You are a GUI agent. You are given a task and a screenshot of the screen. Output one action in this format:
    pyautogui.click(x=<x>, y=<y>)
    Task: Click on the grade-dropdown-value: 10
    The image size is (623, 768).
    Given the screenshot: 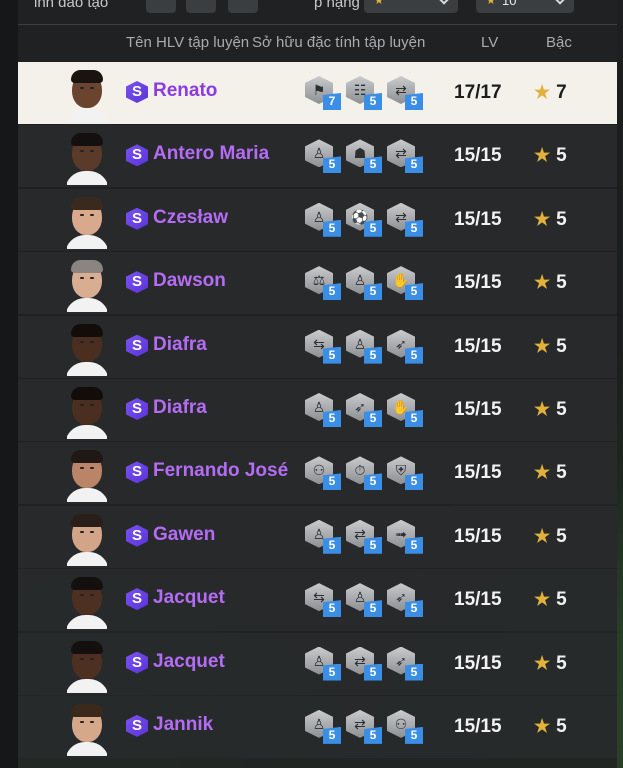 What is the action you would take?
    pyautogui.click(x=509, y=4)
    